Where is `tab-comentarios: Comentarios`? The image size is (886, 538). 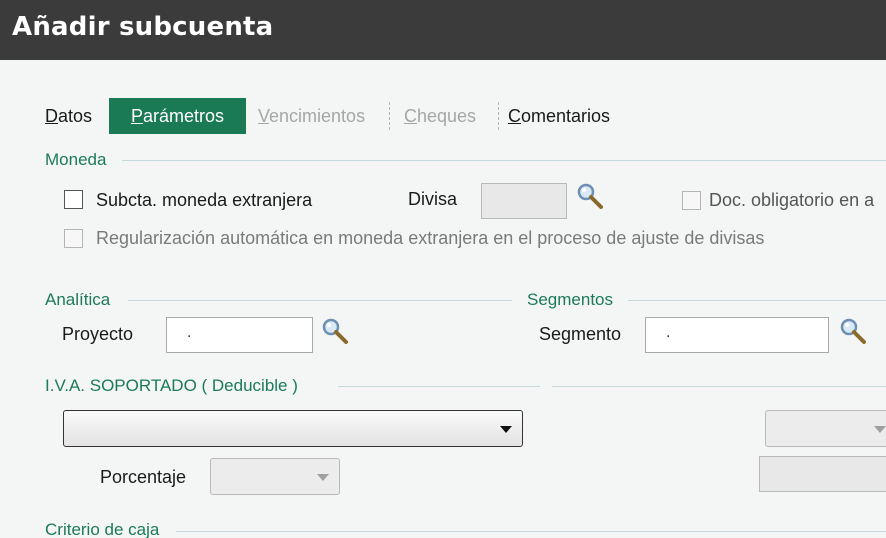 tab-comentarios: Comentarios is located at coordinates (559, 116).